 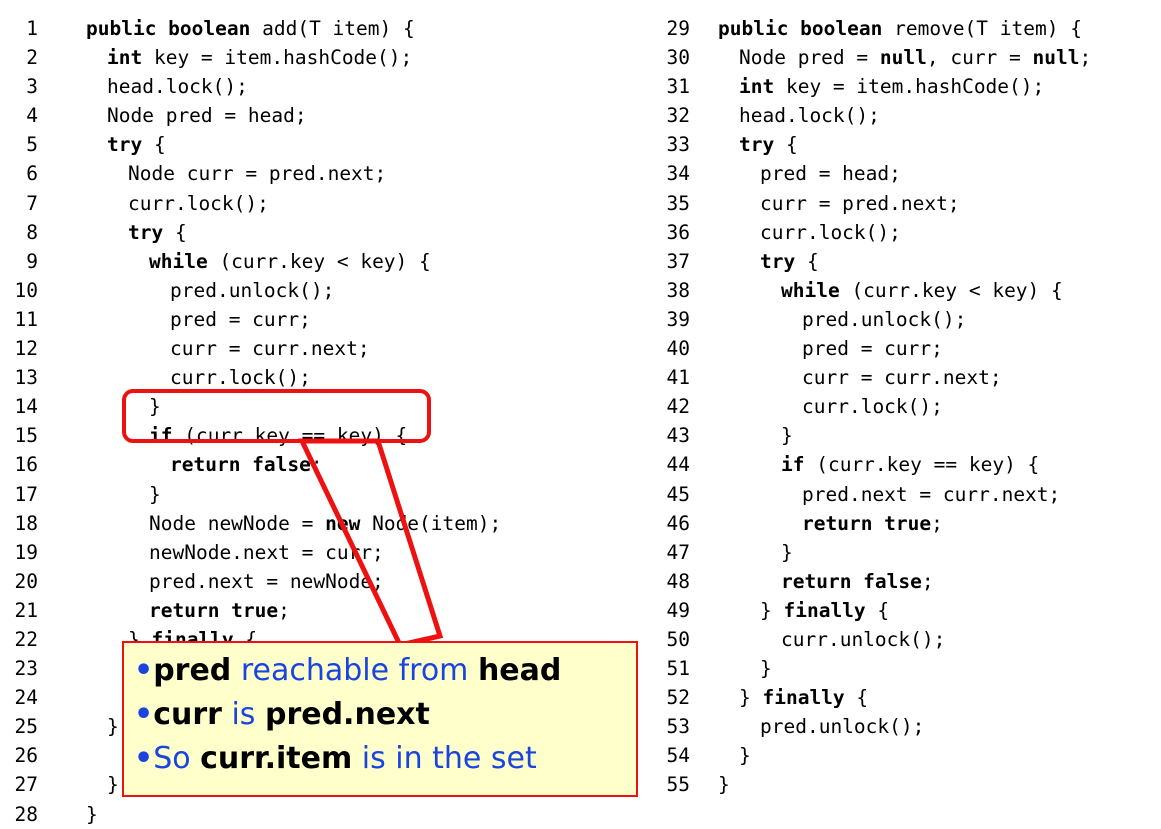 What do you see at coordinates (903, 58) in the screenshot?
I see `keyword: null` at bounding box center [903, 58].